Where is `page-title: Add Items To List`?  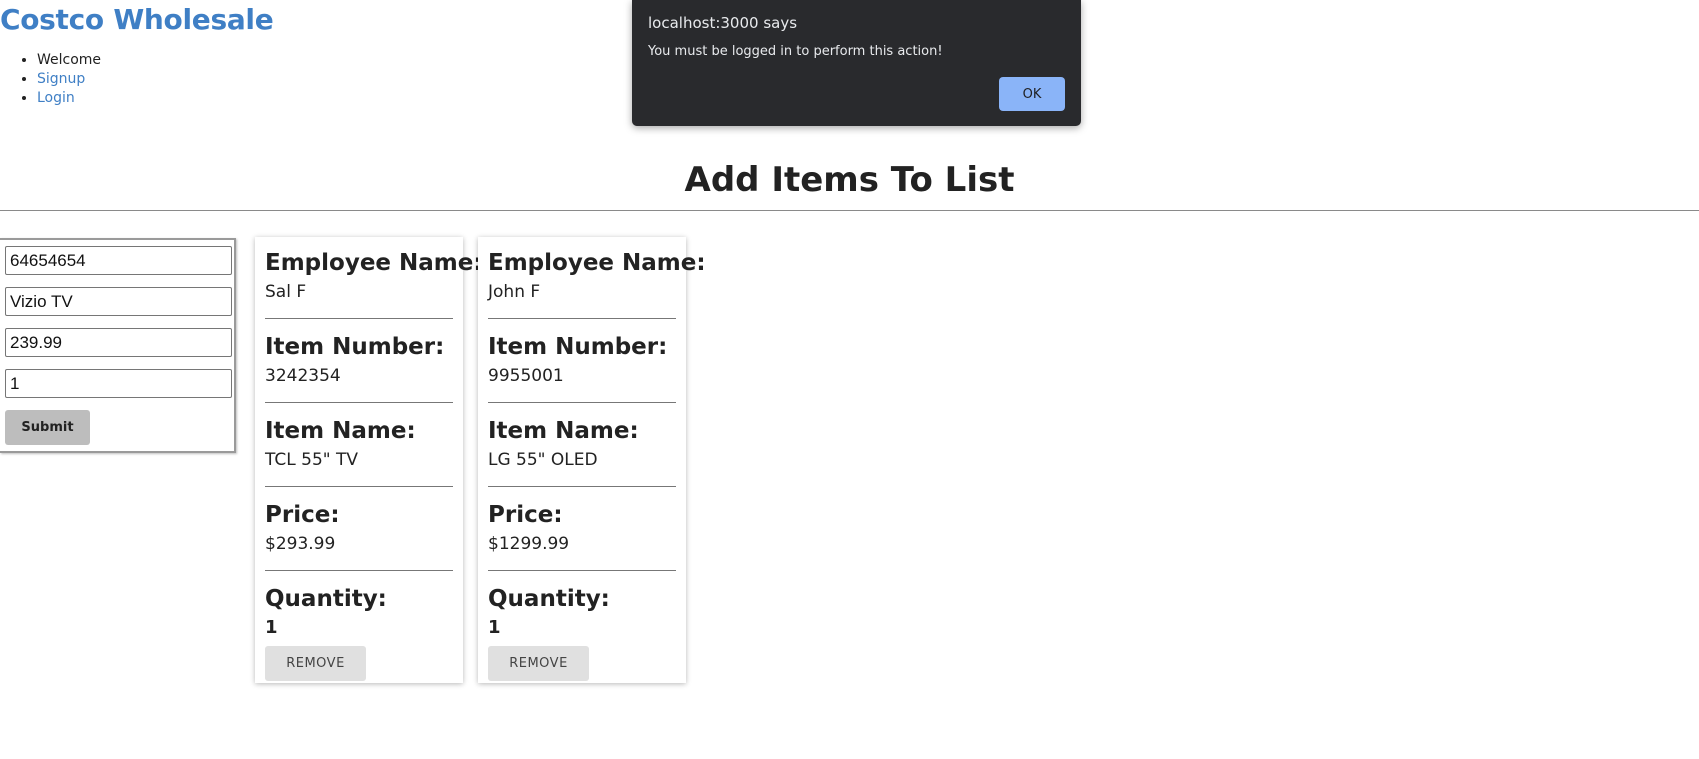
page-title: Add Items To List is located at coordinates (849, 180).